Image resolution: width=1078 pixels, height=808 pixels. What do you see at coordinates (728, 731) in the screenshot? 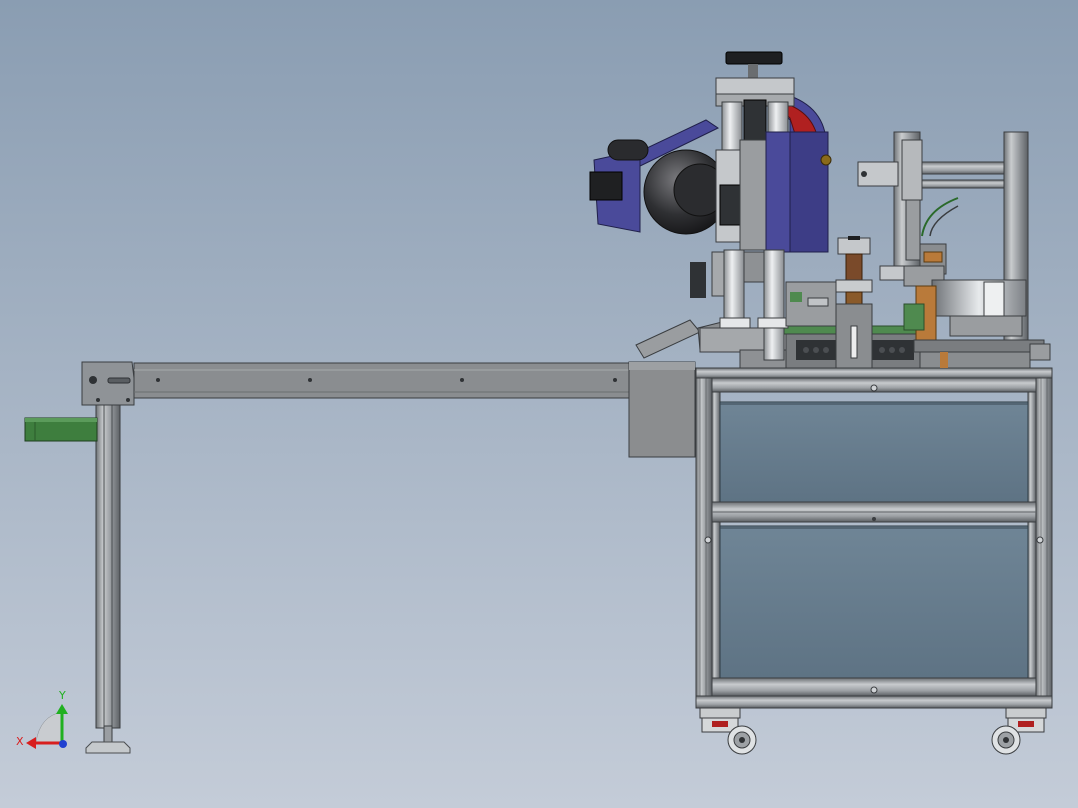
I see `caster-left` at bounding box center [728, 731].